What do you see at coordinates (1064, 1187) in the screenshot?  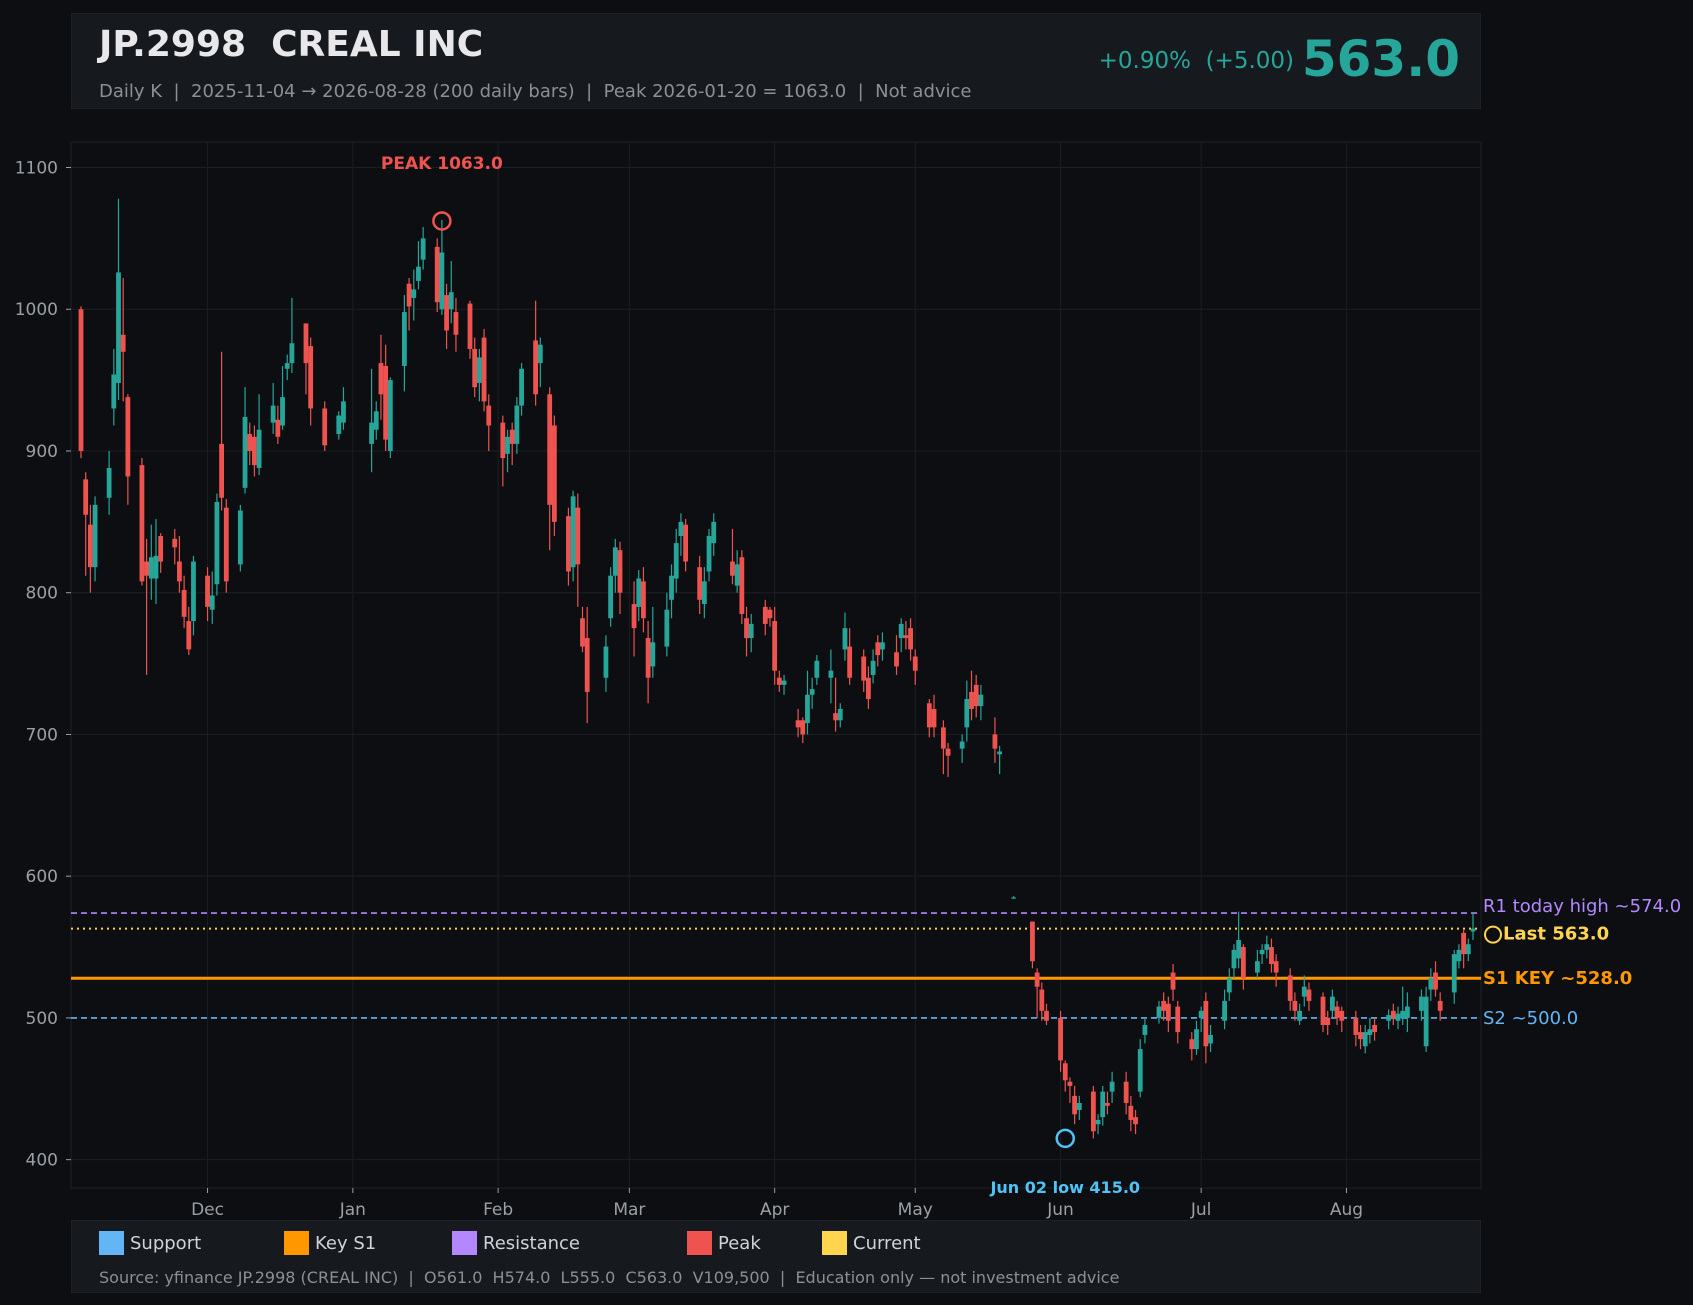 I see `low-label: Jun 02 low 415.0` at bounding box center [1064, 1187].